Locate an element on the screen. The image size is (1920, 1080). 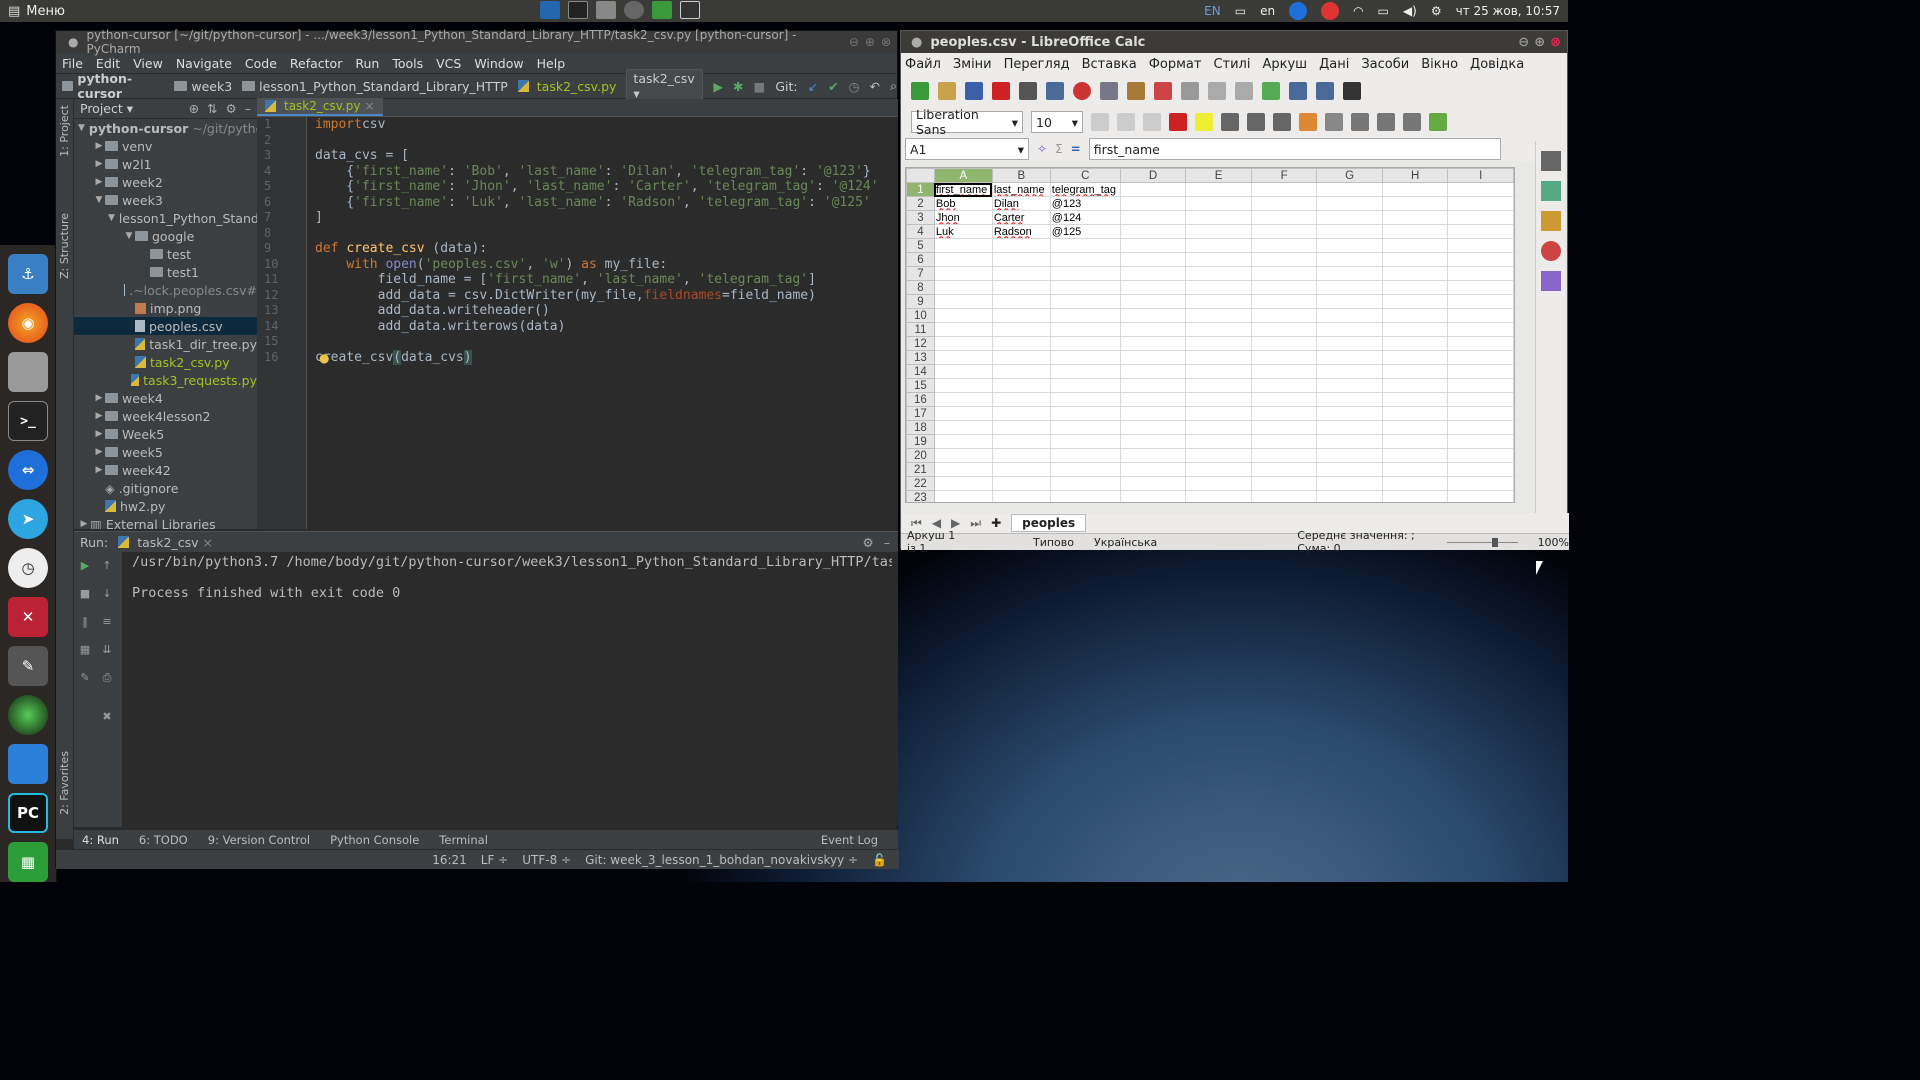
git-revert-icon: ↶ is located at coordinates (875, 86).